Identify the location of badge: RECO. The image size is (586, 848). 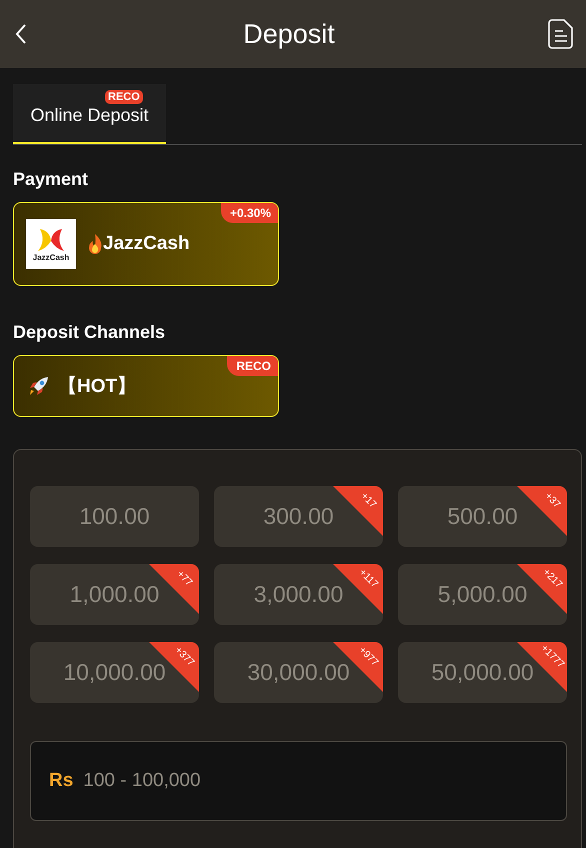
(124, 97).